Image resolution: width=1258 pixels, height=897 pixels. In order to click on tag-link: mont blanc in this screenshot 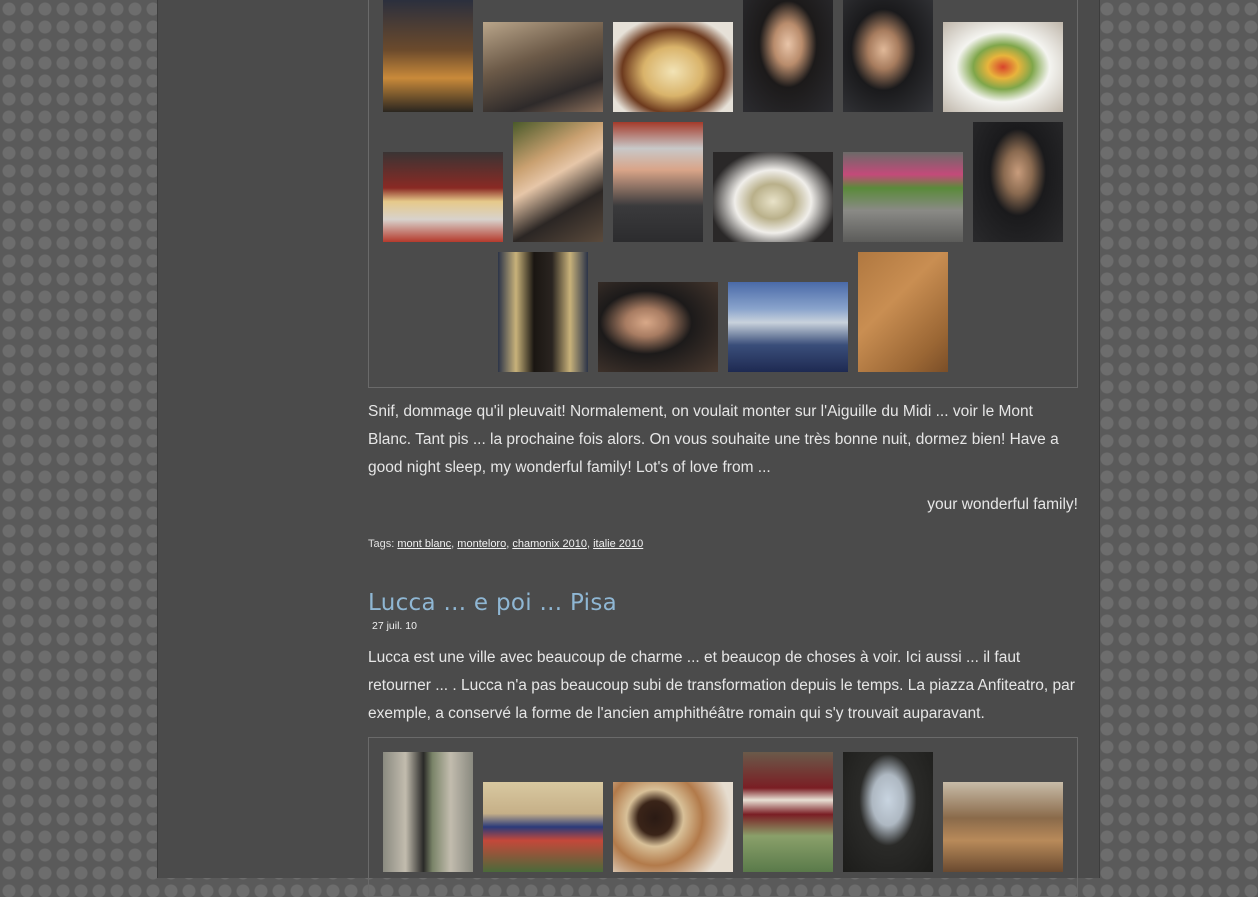, I will do `click(424, 544)`.